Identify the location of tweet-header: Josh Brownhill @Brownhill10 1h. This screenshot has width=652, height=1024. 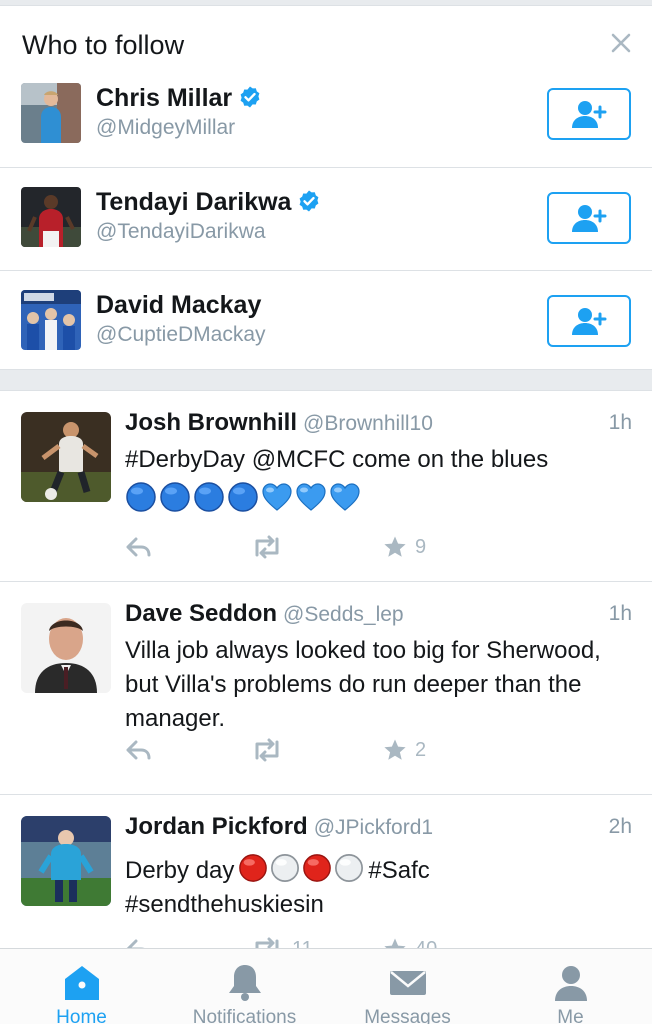
(378, 424).